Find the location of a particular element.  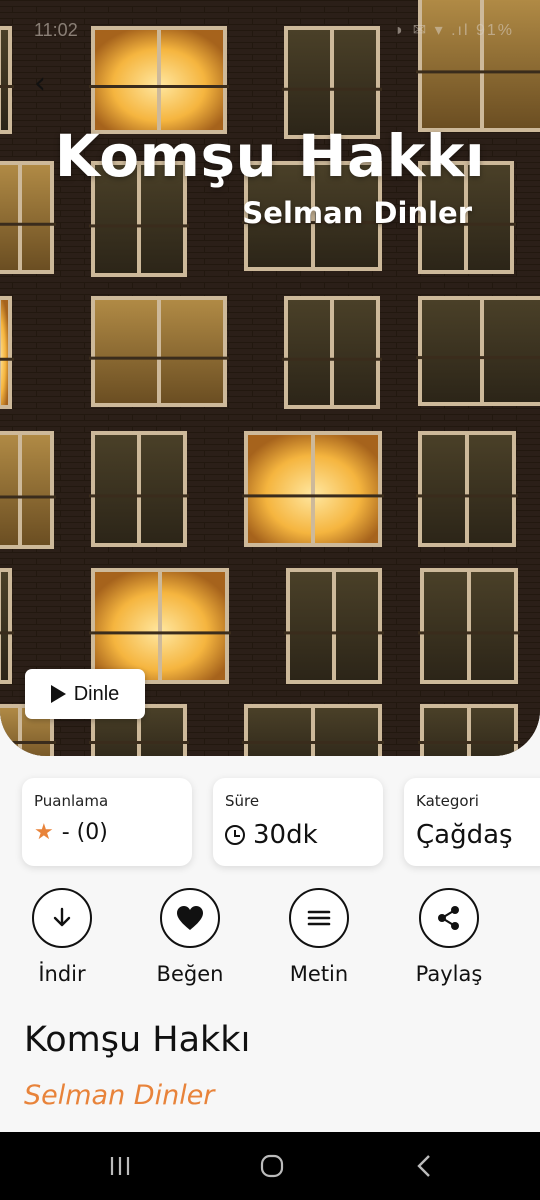

rating-card: Puanlama ★ - (0) is located at coordinates (107, 822).